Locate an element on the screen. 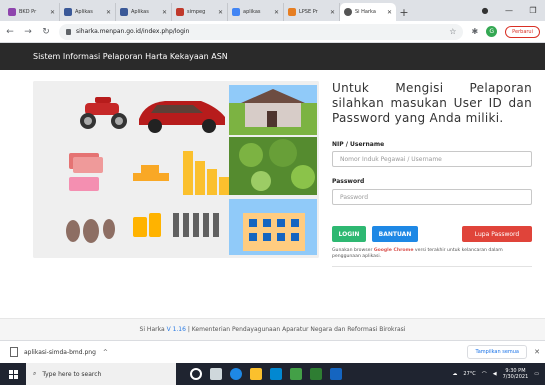 The image size is (545, 385). maximize-icon: ❐ is located at coordinates (533, 10).